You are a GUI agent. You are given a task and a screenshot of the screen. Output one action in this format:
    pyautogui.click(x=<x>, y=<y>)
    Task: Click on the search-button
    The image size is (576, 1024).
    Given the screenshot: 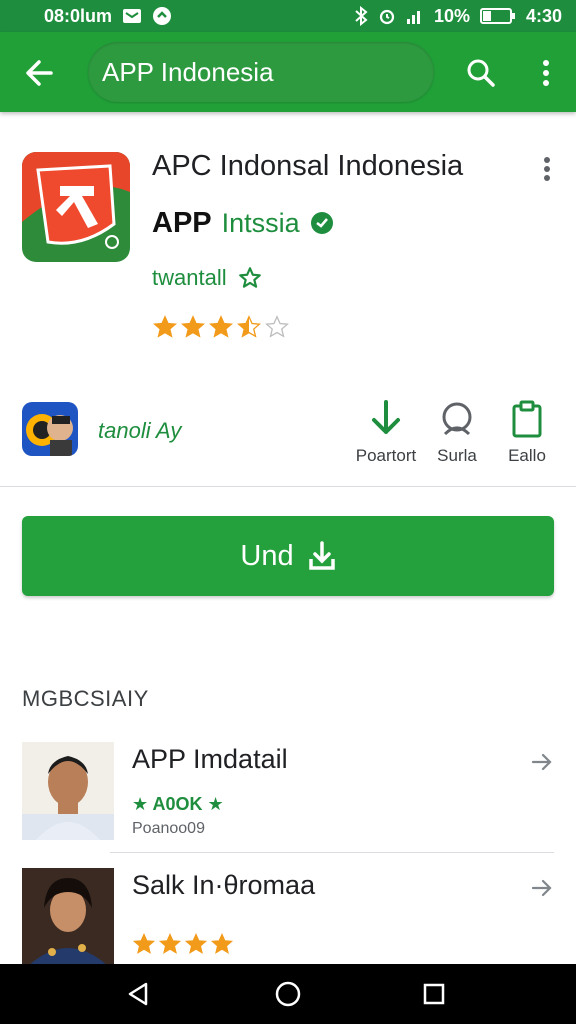 What is the action you would take?
    pyautogui.click(x=481, y=73)
    